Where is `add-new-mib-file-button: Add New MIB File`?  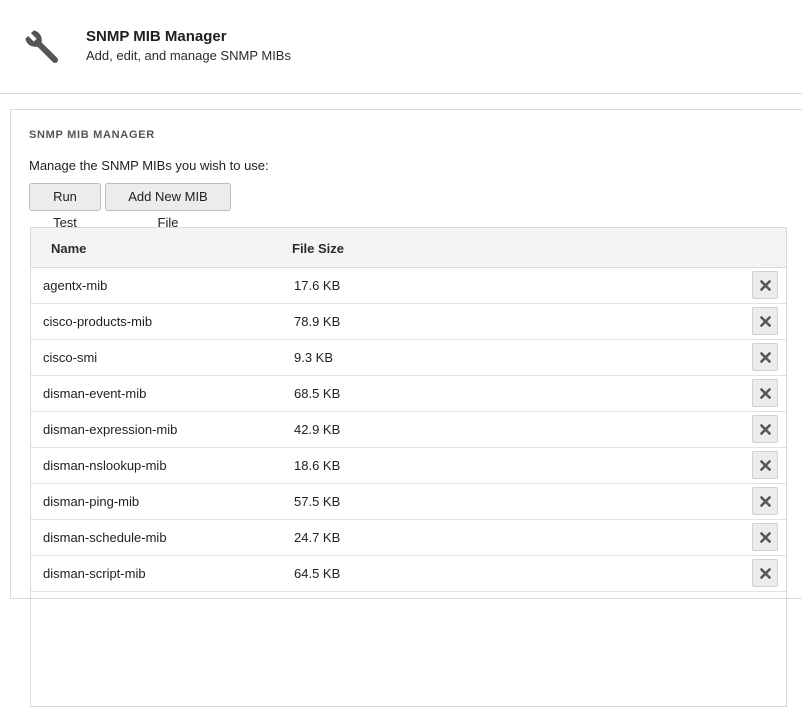
add-new-mib-file-button: Add New MIB File is located at coordinates (168, 206).